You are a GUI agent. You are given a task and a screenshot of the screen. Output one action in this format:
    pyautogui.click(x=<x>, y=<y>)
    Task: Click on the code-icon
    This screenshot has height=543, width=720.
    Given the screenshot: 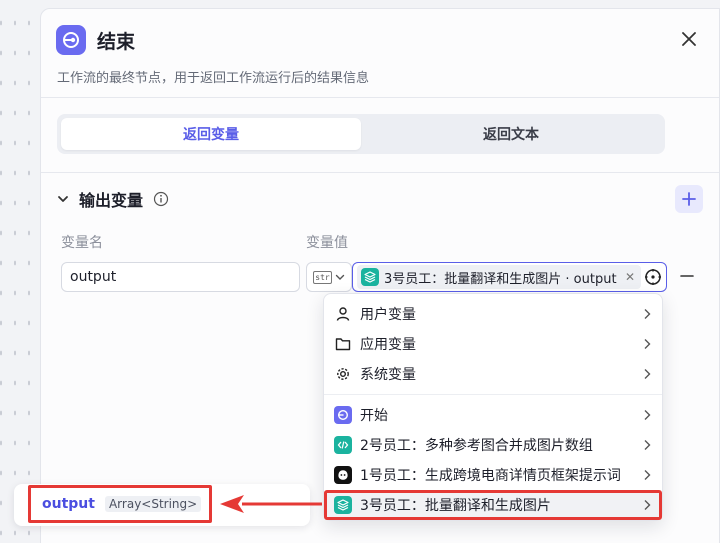 What is the action you would take?
    pyautogui.click(x=343, y=445)
    